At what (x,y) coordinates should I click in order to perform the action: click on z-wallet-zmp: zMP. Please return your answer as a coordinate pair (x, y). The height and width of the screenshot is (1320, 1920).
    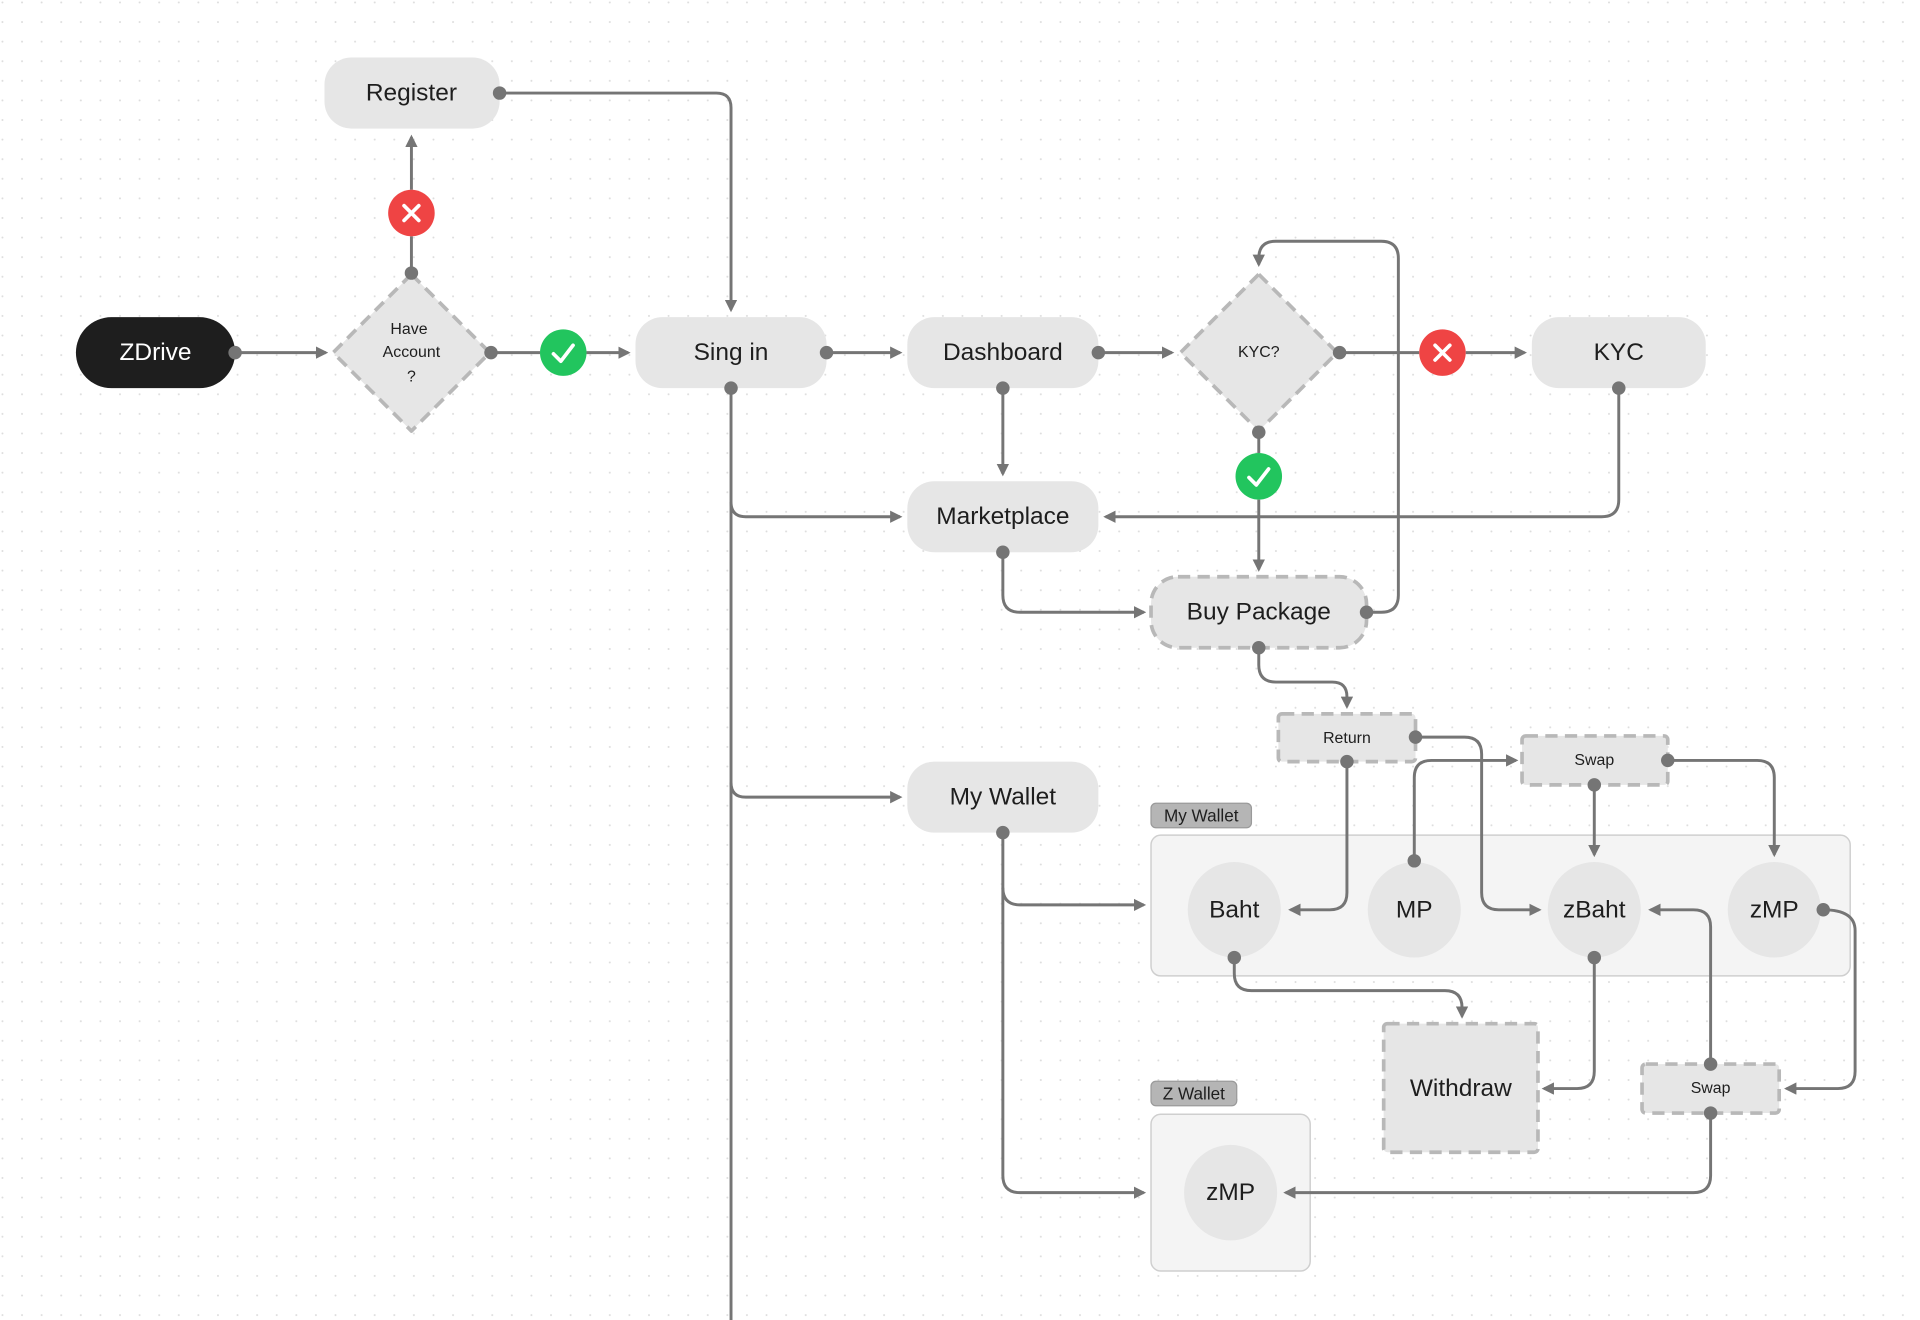
    Looking at the image, I should click on (1231, 1192).